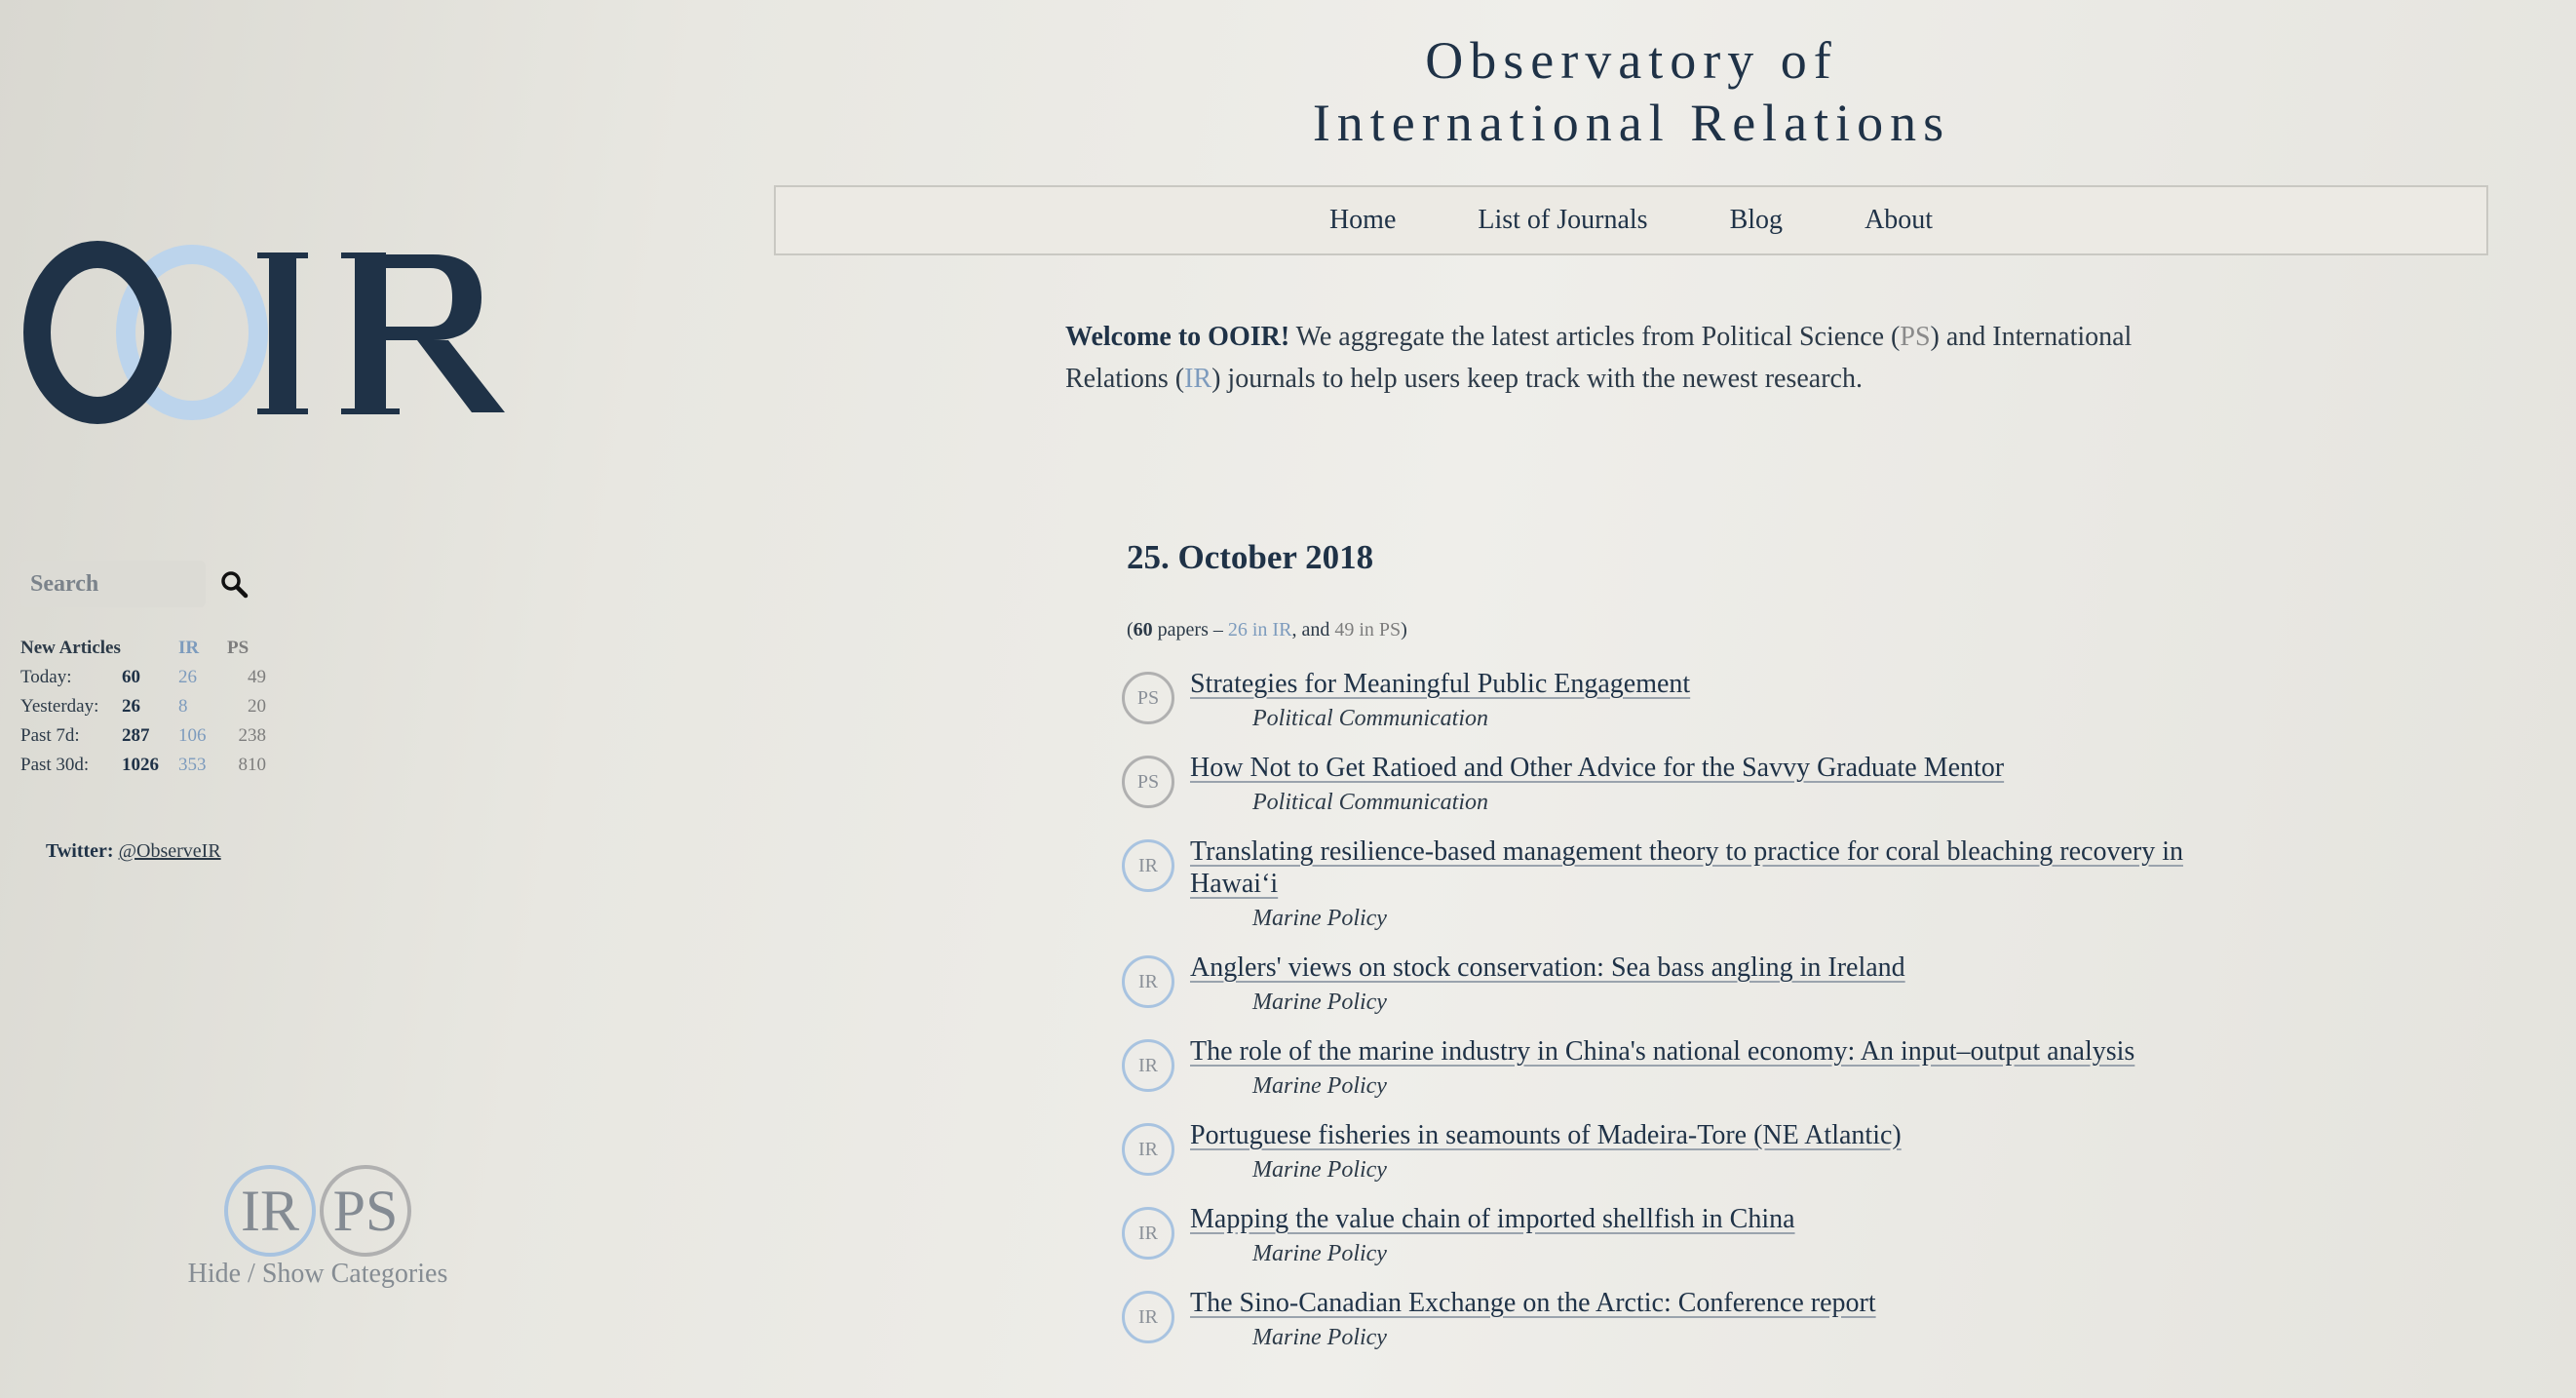  I want to click on stats-header-row: New Articles IR PS, so click(143, 648).